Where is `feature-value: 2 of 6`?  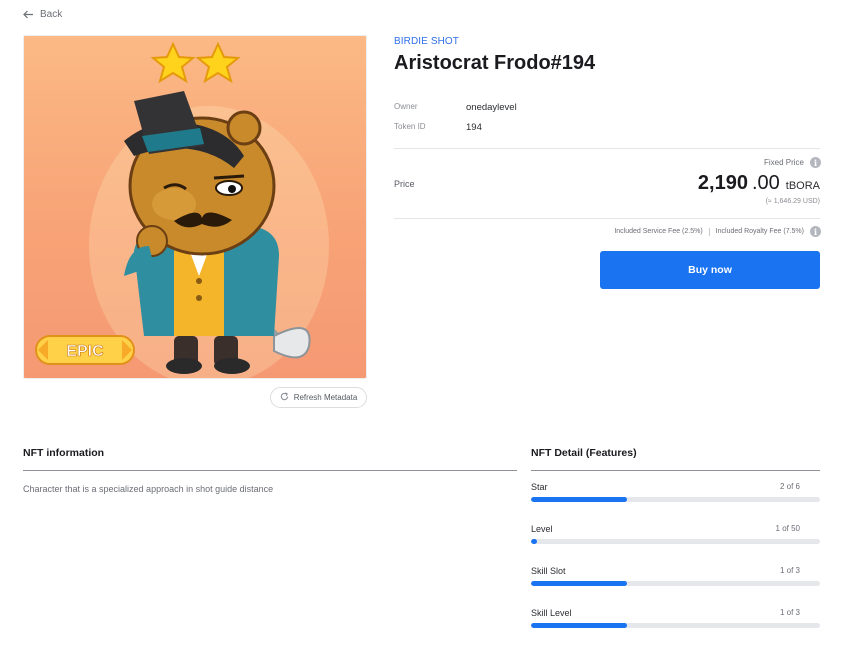
feature-value: 2 of 6 is located at coordinates (789, 486).